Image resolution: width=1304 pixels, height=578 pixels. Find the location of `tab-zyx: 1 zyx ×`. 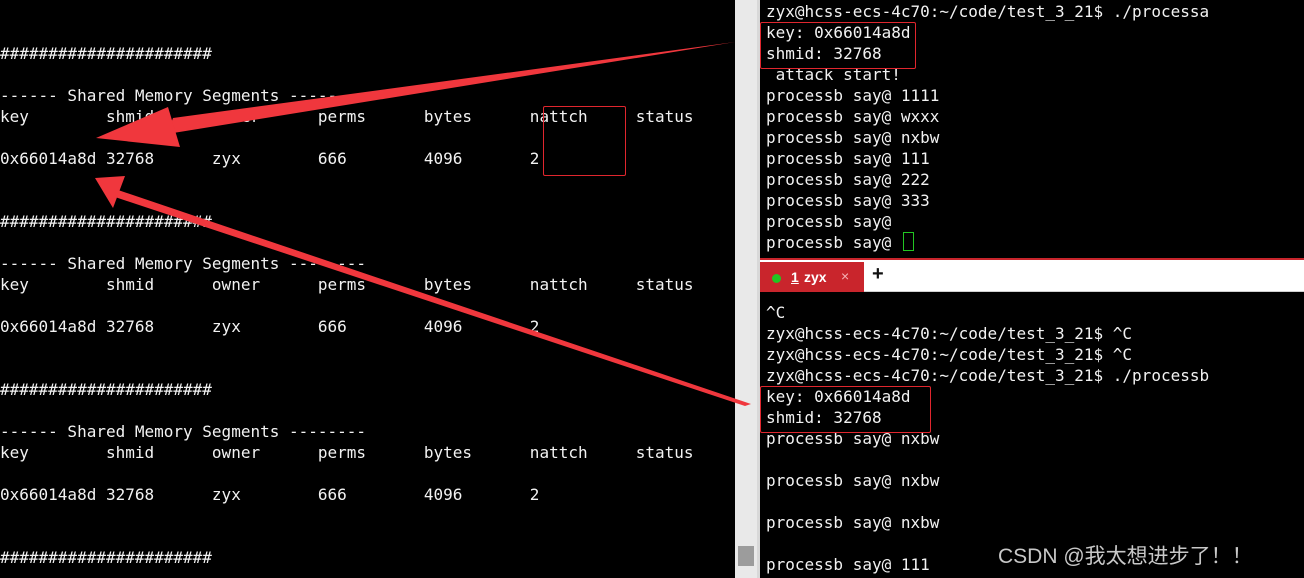

tab-zyx: 1 zyx × is located at coordinates (812, 277).